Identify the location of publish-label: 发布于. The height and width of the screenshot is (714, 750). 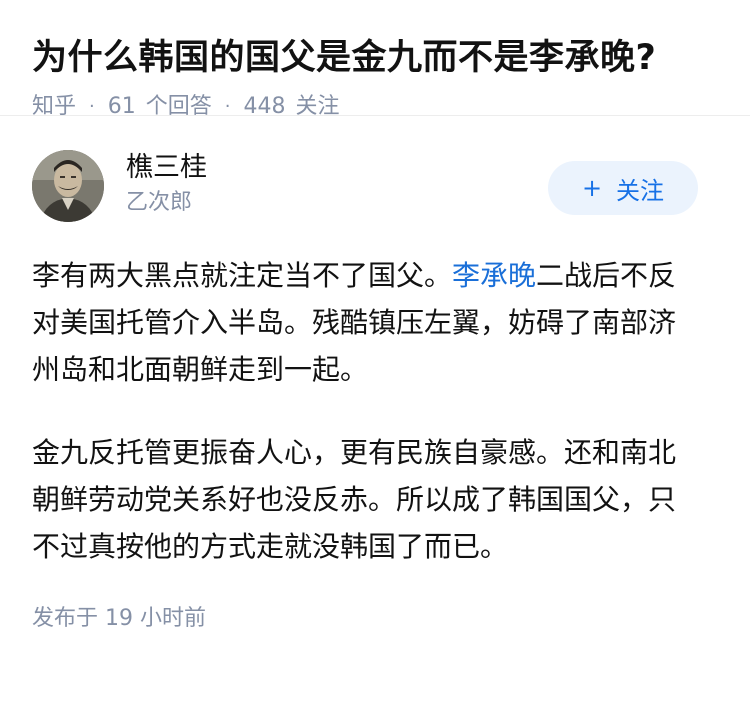
(65, 618).